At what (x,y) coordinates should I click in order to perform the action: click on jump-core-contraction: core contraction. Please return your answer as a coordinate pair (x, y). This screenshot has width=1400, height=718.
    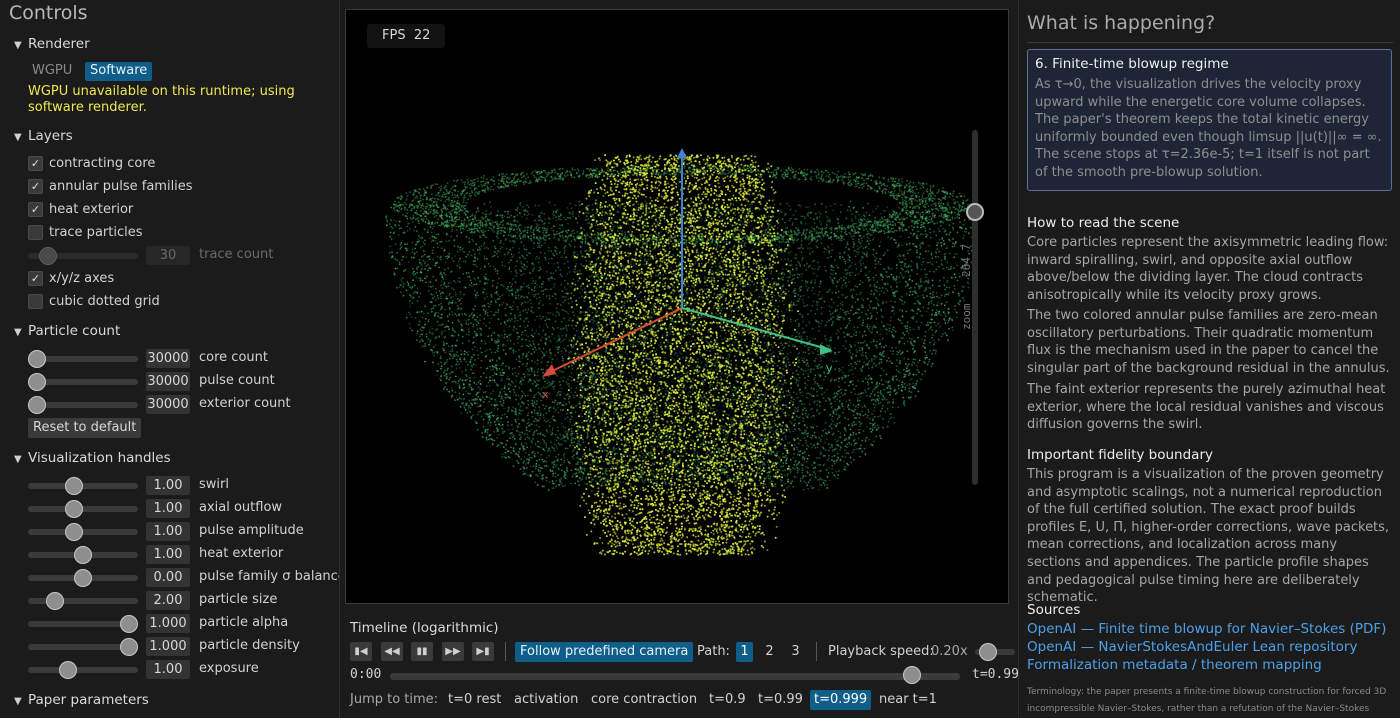
    Looking at the image, I should click on (644, 700).